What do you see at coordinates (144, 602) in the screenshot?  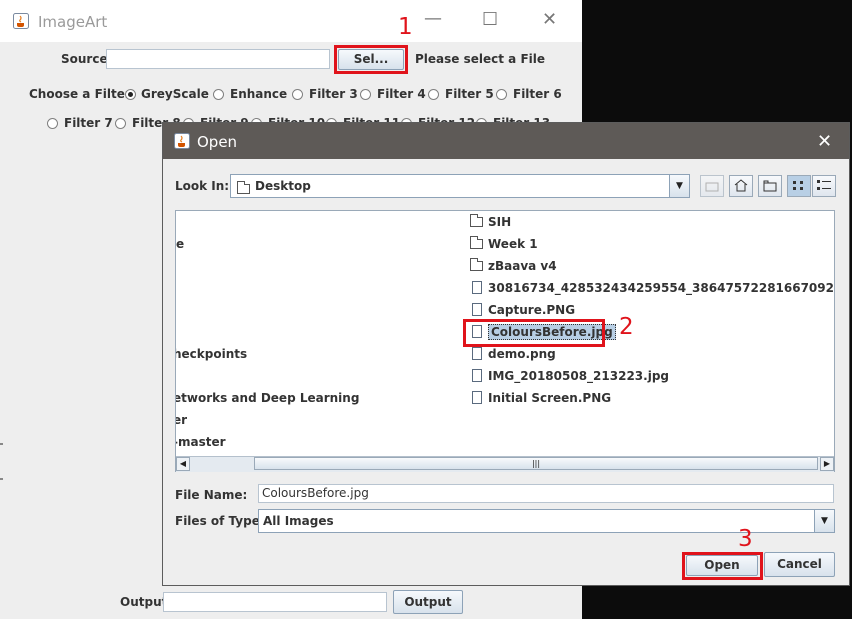 I see `output-label: Output` at bounding box center [144, 602].